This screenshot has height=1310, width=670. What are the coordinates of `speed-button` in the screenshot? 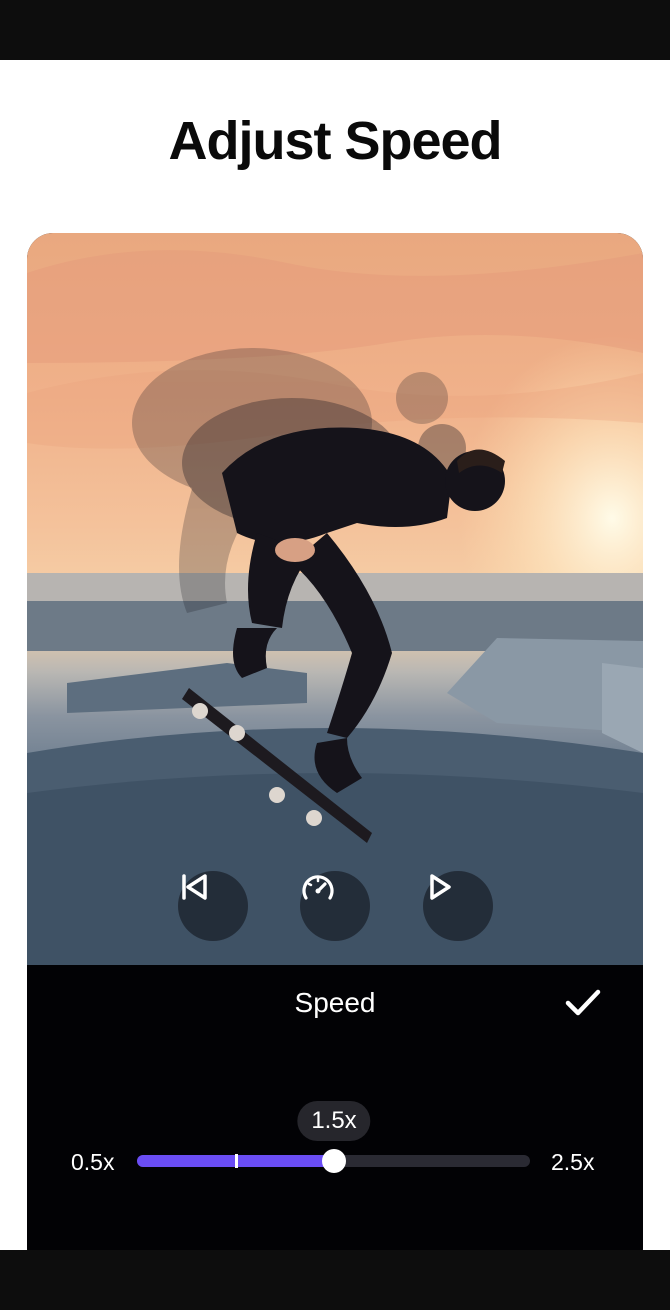 It's located at (335, 906).